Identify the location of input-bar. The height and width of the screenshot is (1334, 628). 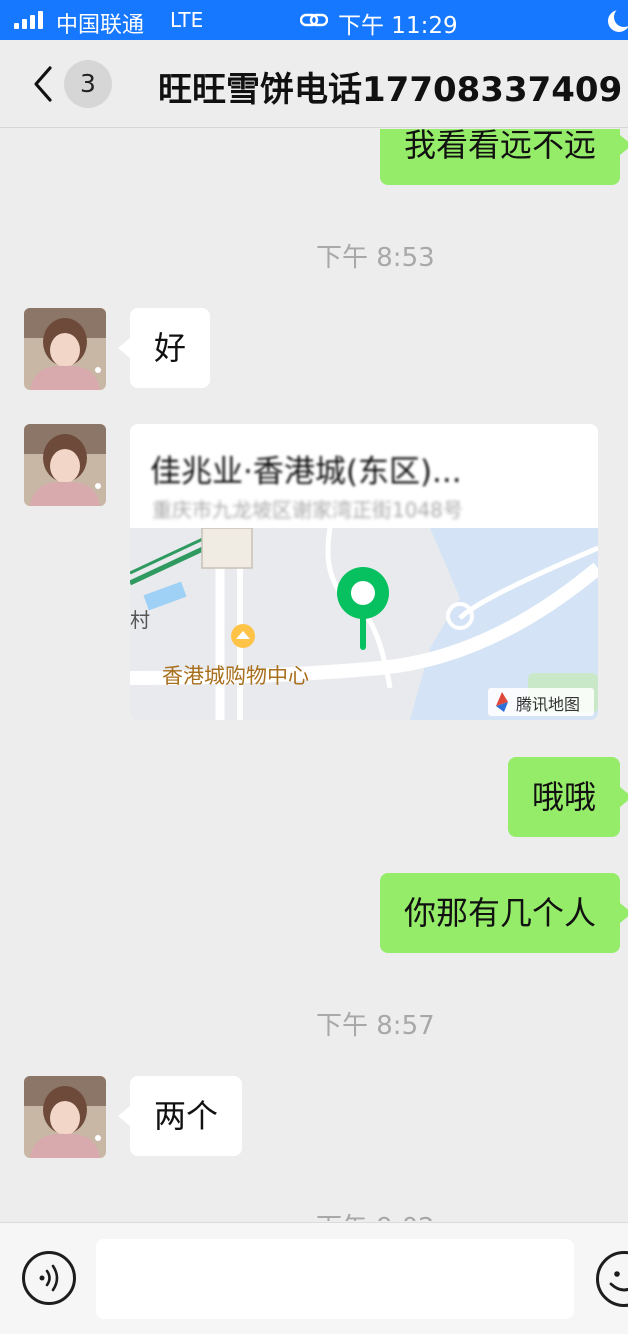
(314, 1278).